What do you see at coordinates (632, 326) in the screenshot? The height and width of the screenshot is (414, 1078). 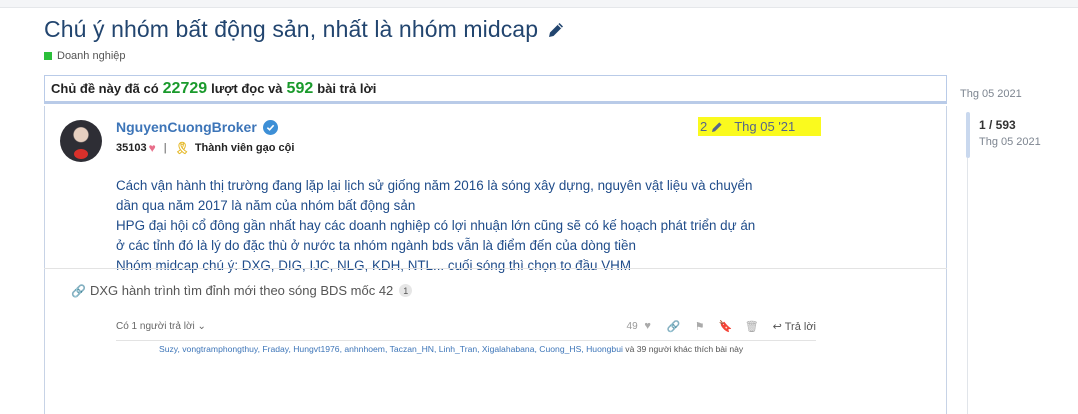 I see `like-count: 49` at bounding box center [632, 326].